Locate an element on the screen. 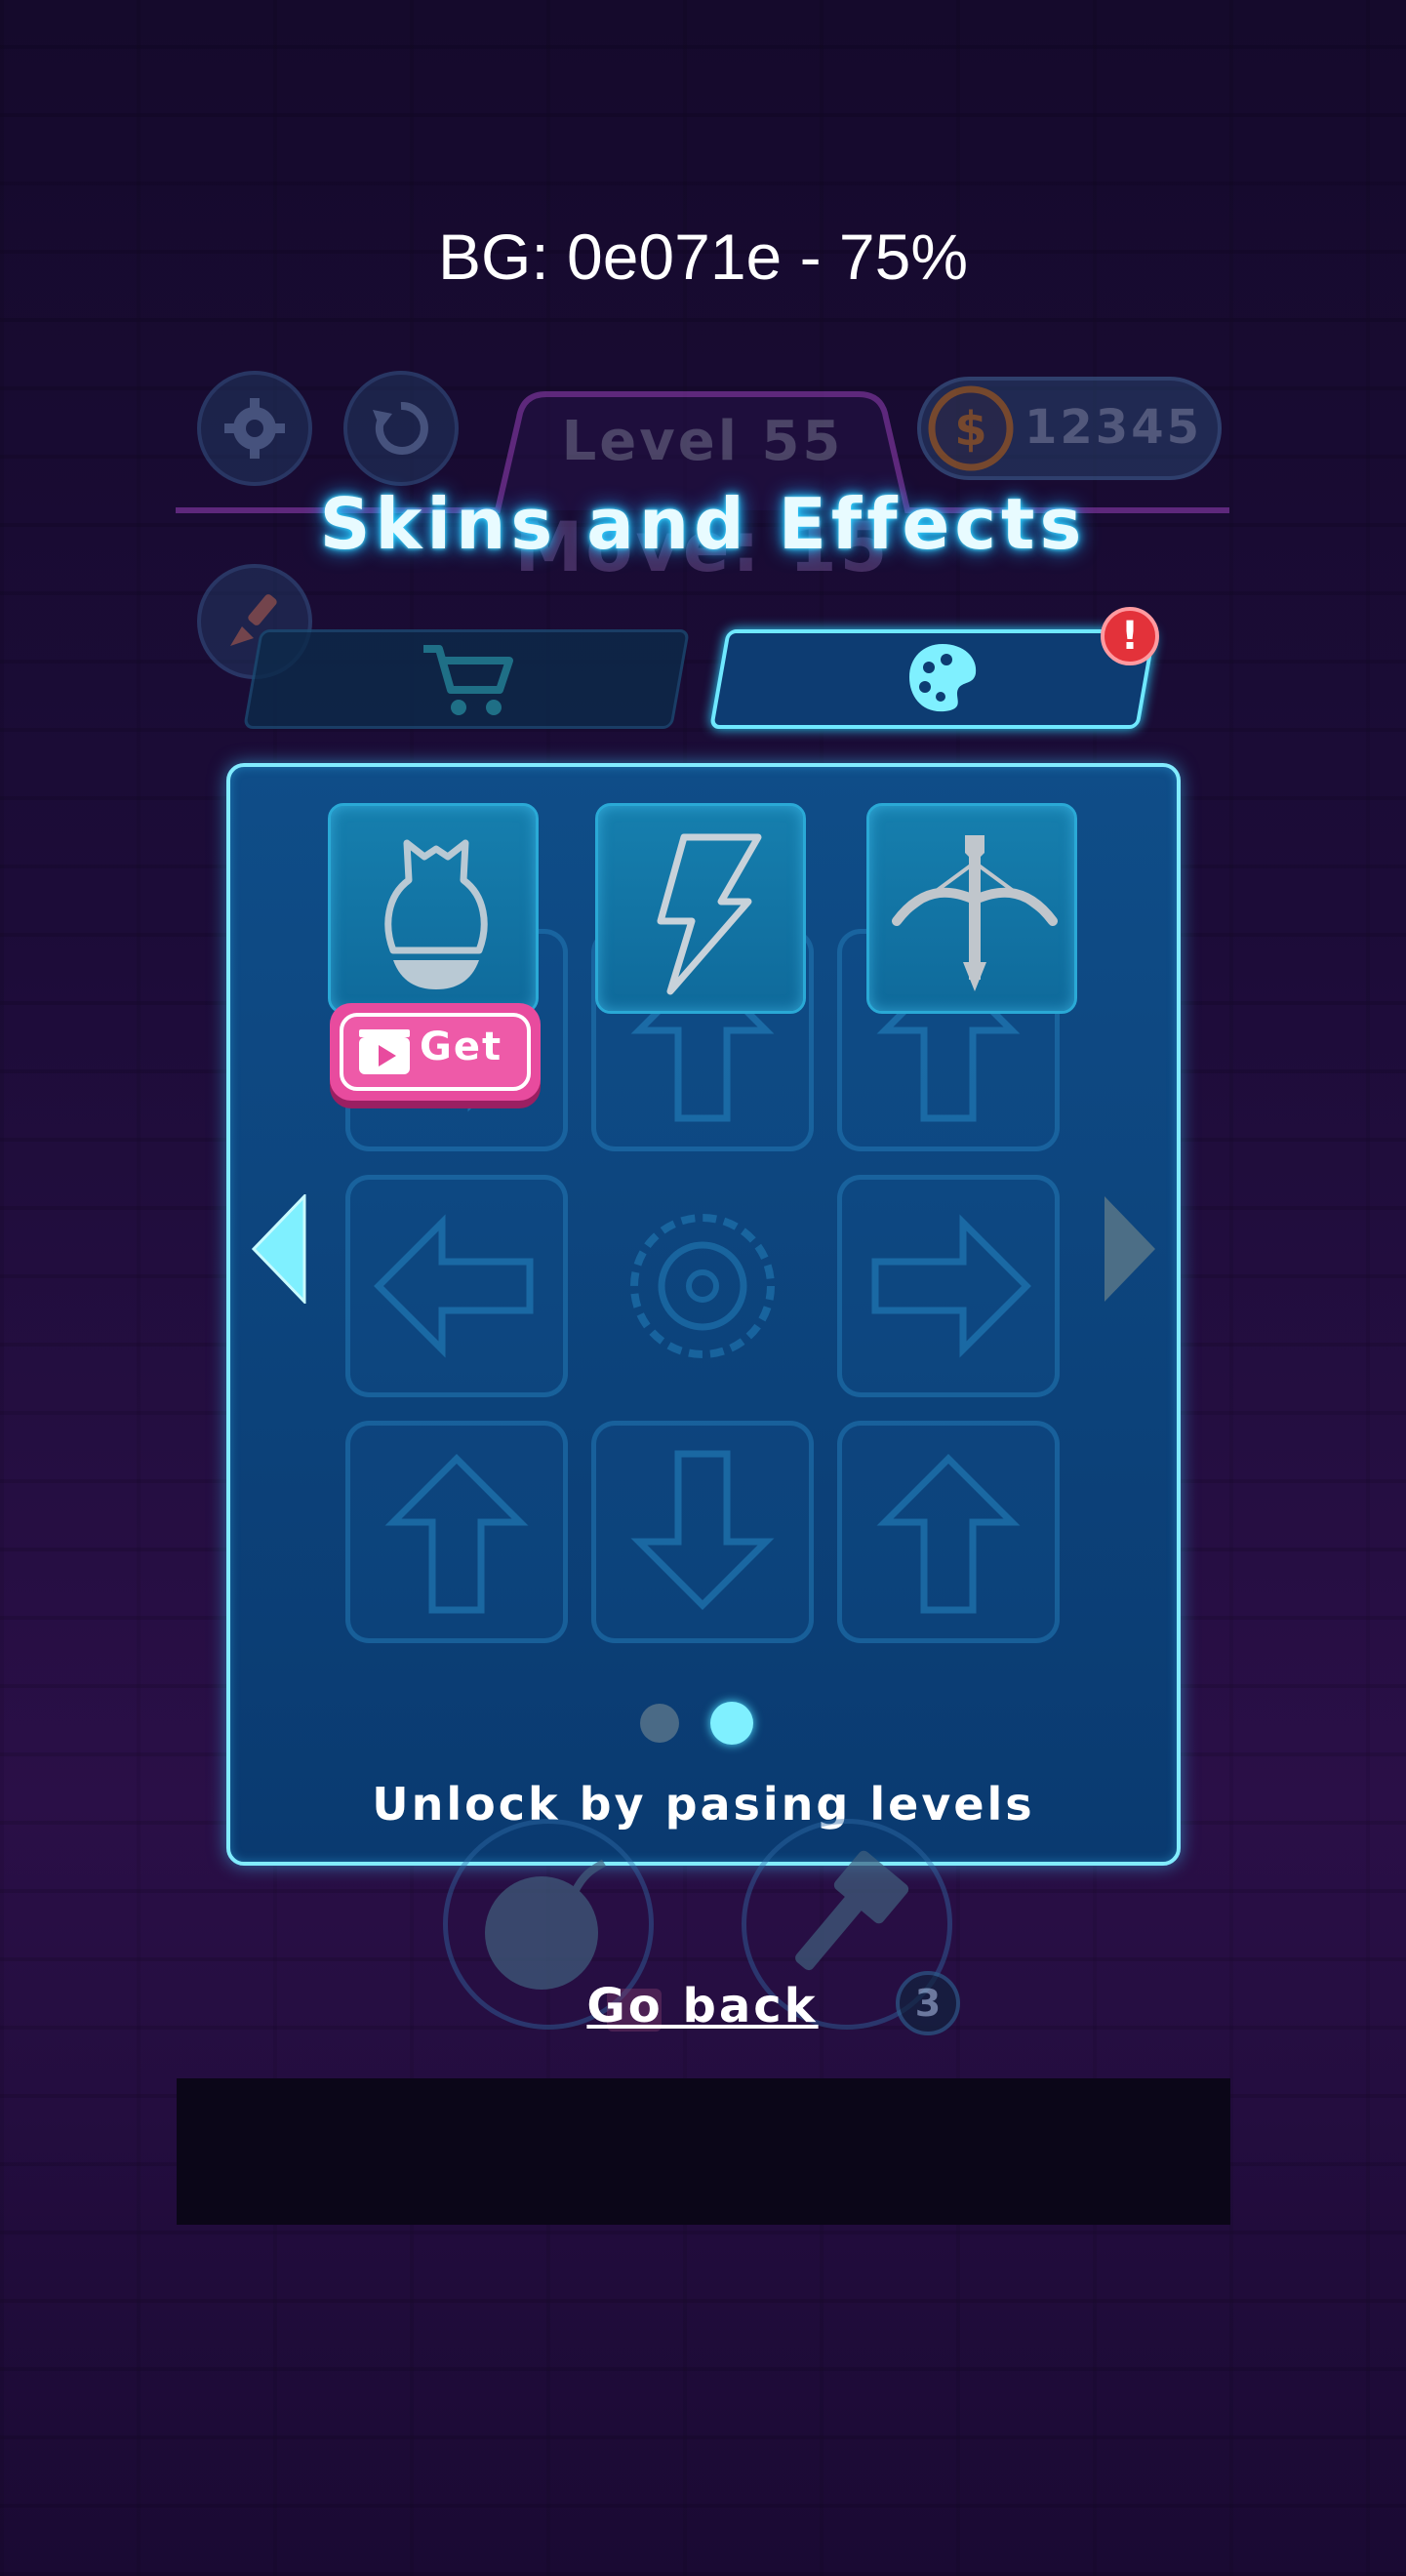 The image size is (1406, 2576). hammer-count-badge: 3 is located at coordinates (928, 2003).